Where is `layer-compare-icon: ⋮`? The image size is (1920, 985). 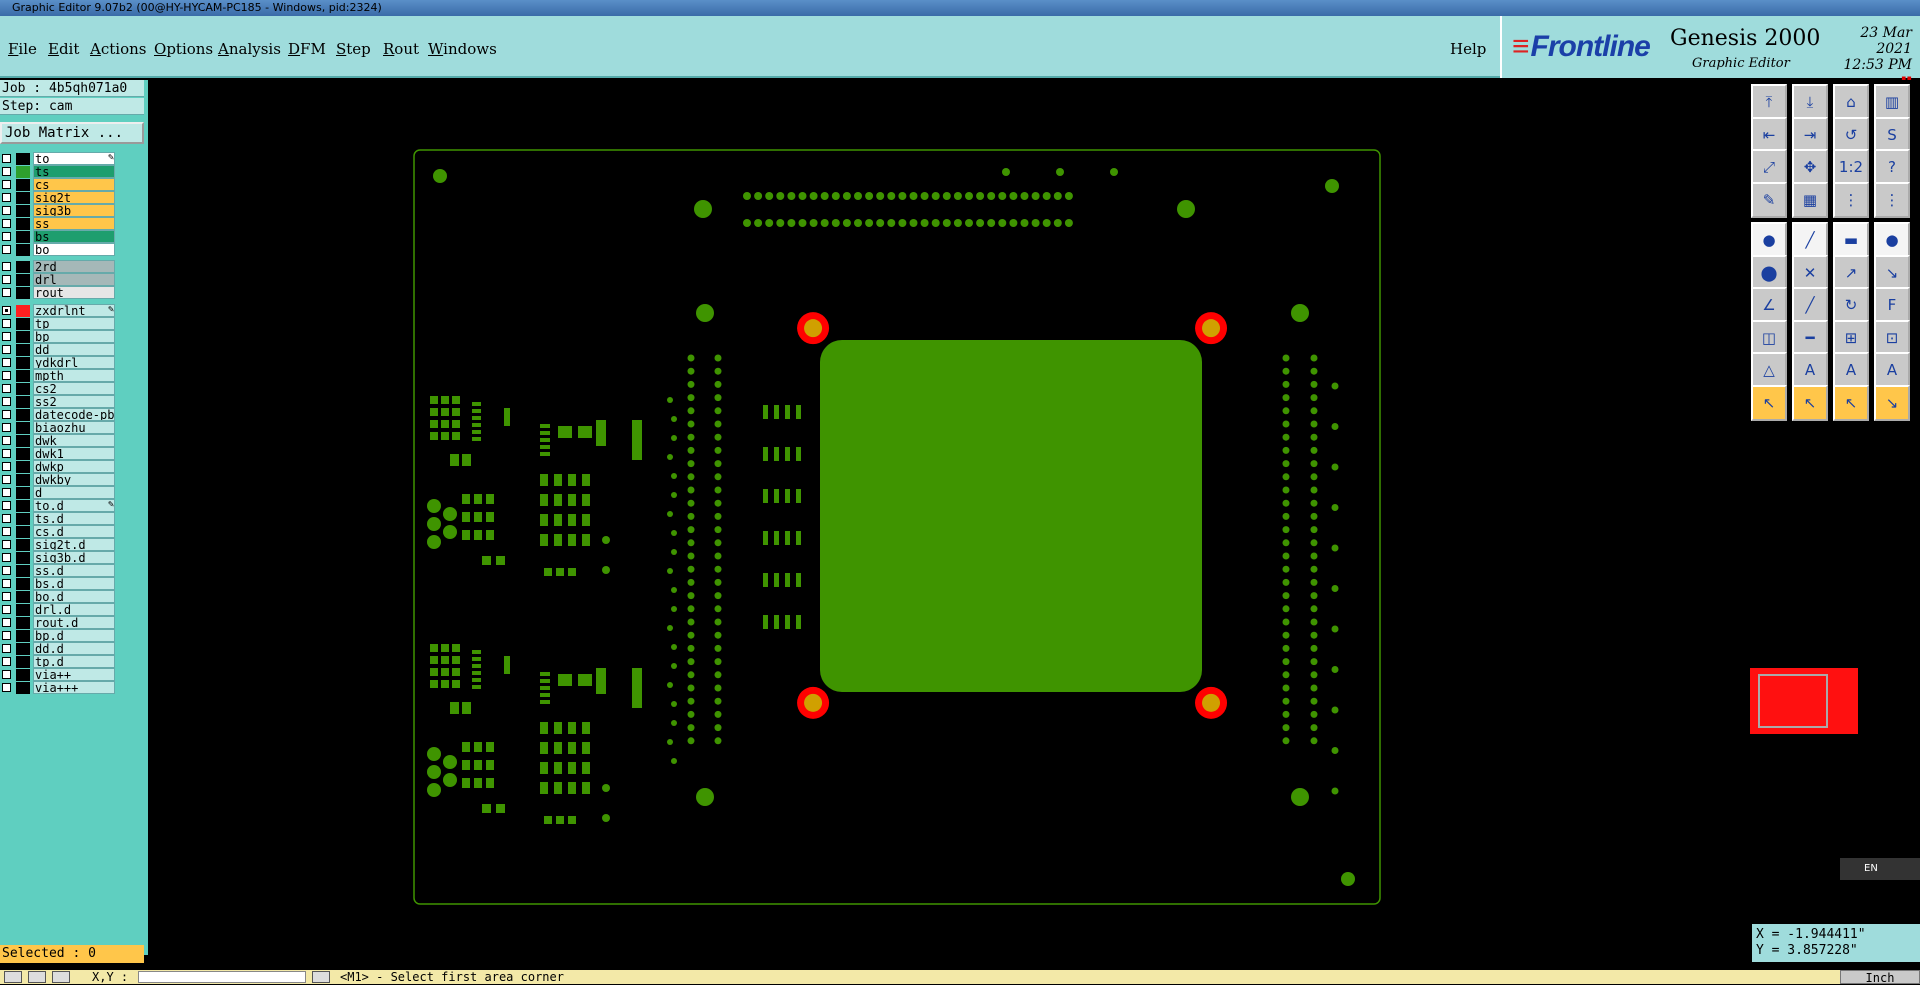 layer-compare-icon: ⋮ is located at coordinates (1892, 199).